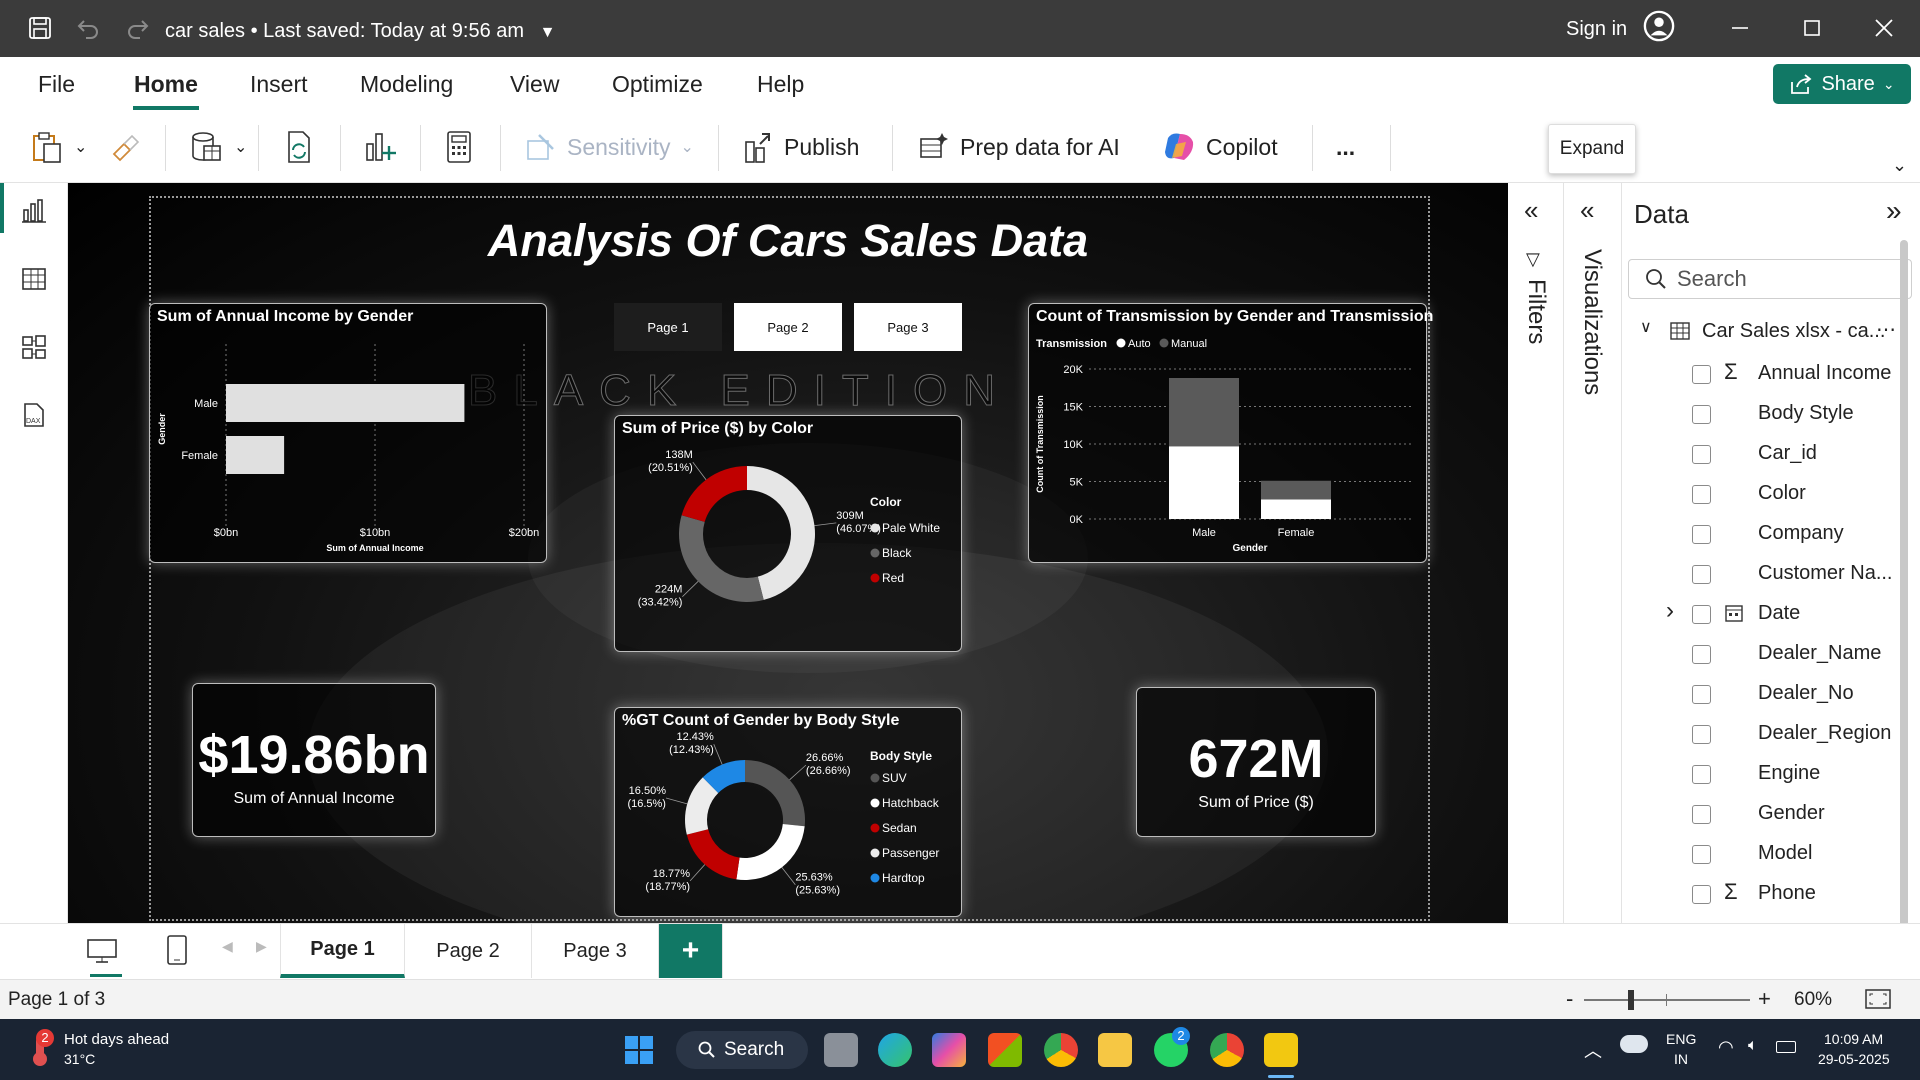 This screenshot has width=1920, height=1080. I want to click on new-measure-button, so click(459, 147).